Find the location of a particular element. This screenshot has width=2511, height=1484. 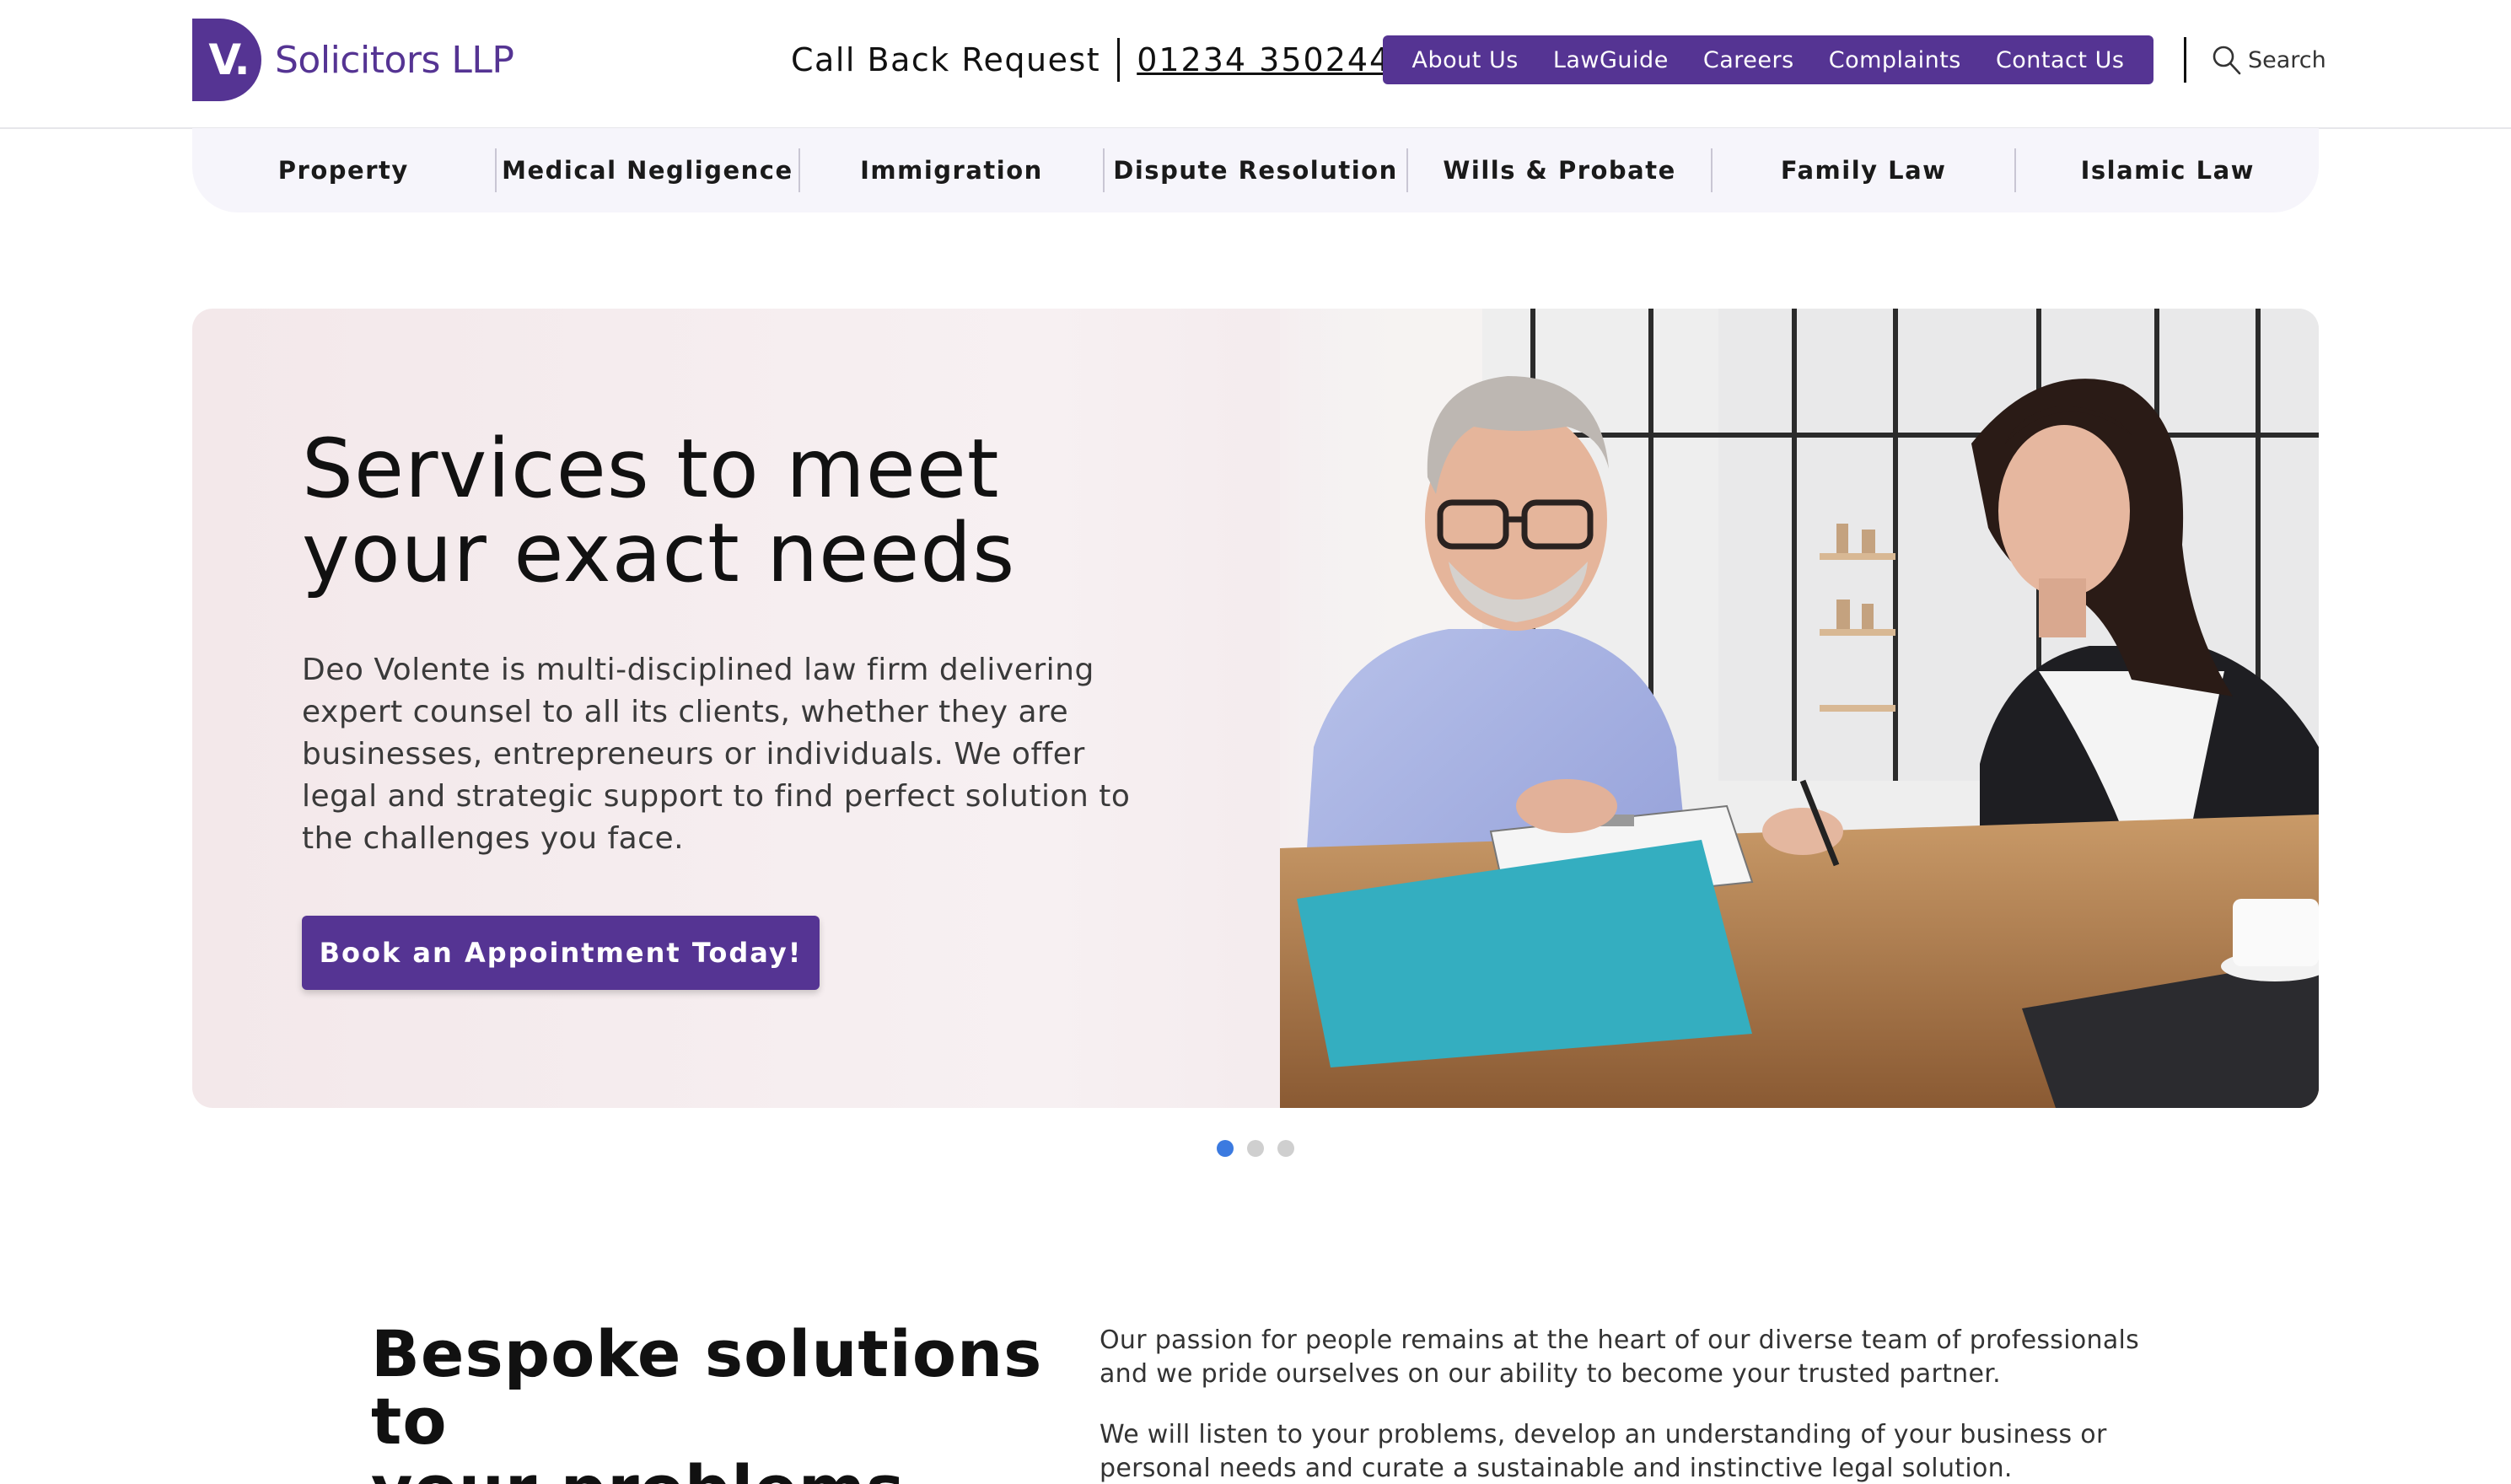

slider-dots is located at coordinates (1255, 1148).